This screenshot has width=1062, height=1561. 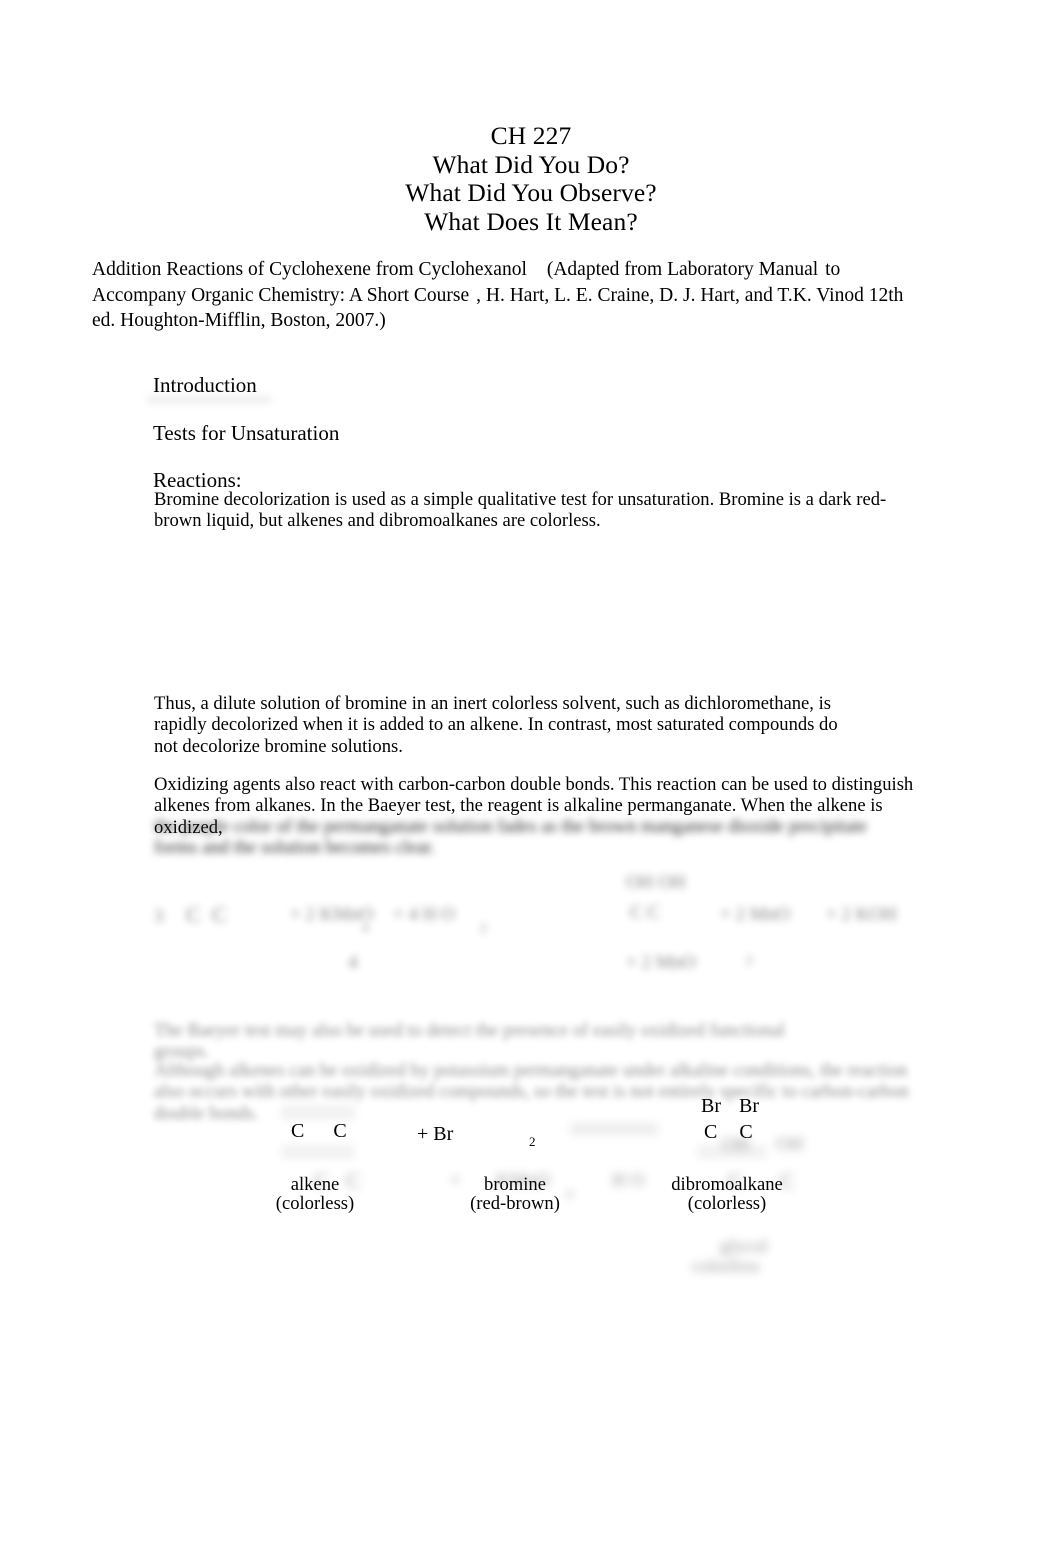 I want to click on scheme3-fragment-4: 4, so click(x=569, y=1193).